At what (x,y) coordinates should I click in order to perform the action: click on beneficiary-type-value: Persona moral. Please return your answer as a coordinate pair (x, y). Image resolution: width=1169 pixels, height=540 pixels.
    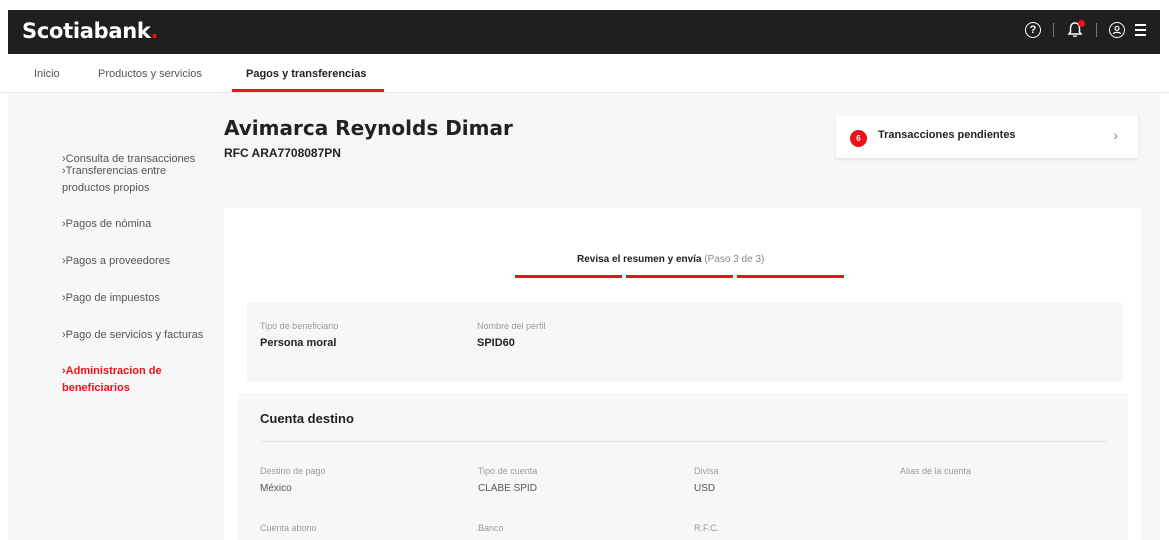
    Looking at the image, I should click on (298, 343).